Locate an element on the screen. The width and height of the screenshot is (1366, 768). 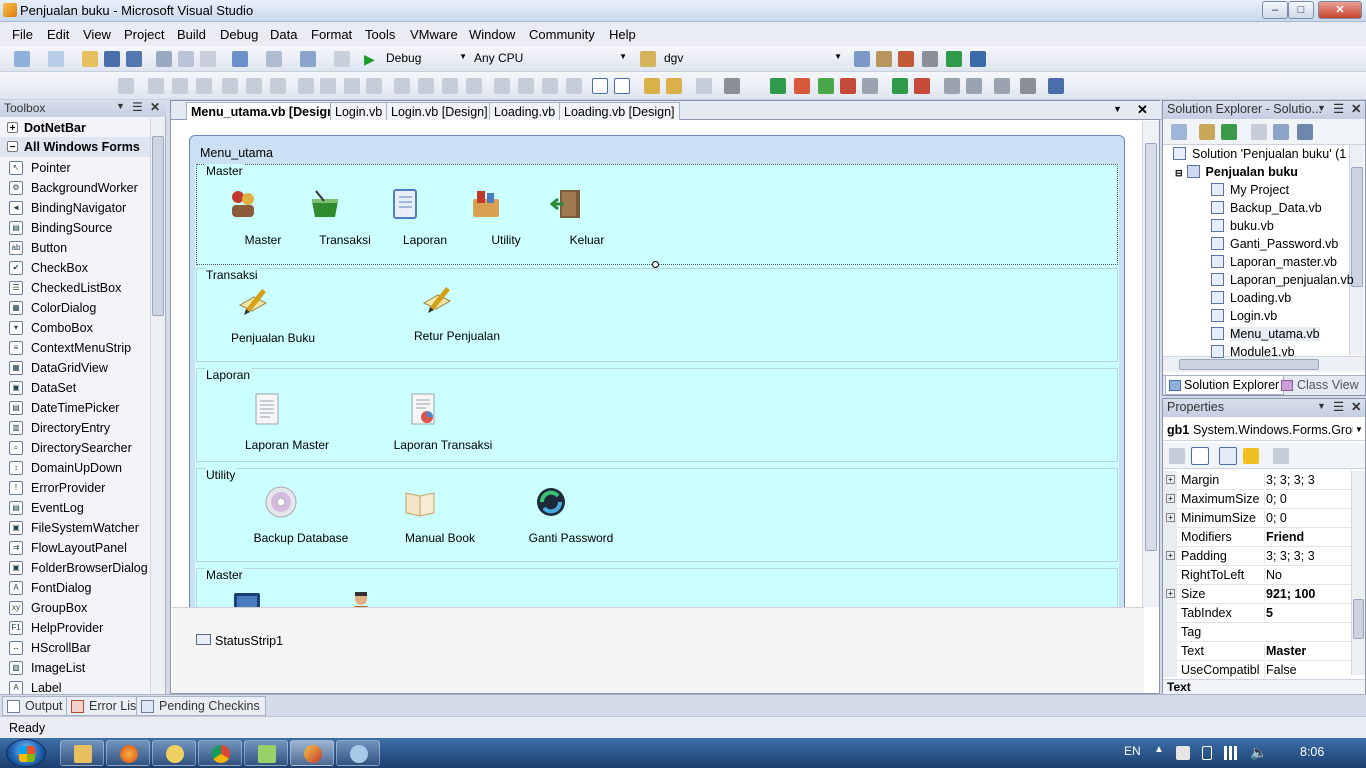
view-designer-icon is located at coordinates (1281, 132).